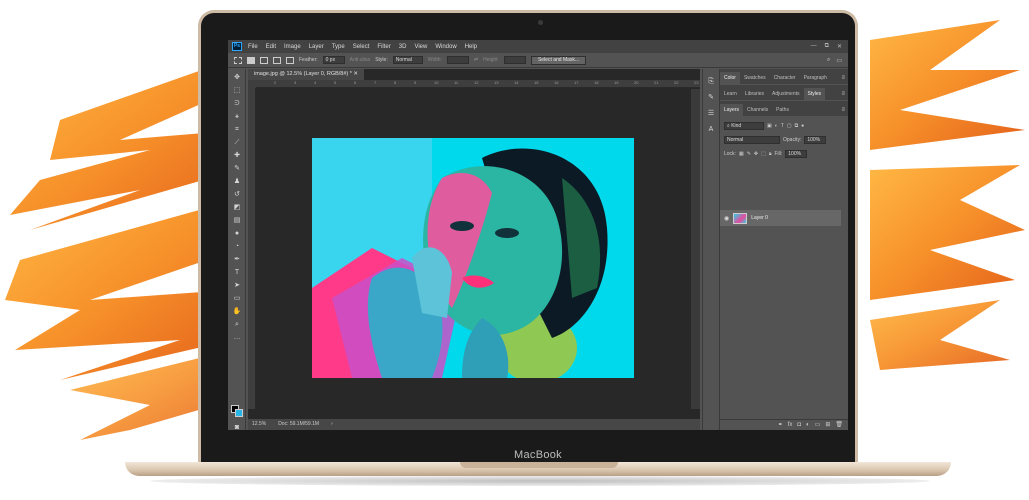  Describe the element at coordinates (730, 78) in the screenshot. I see `tab-color: Color` at that location.